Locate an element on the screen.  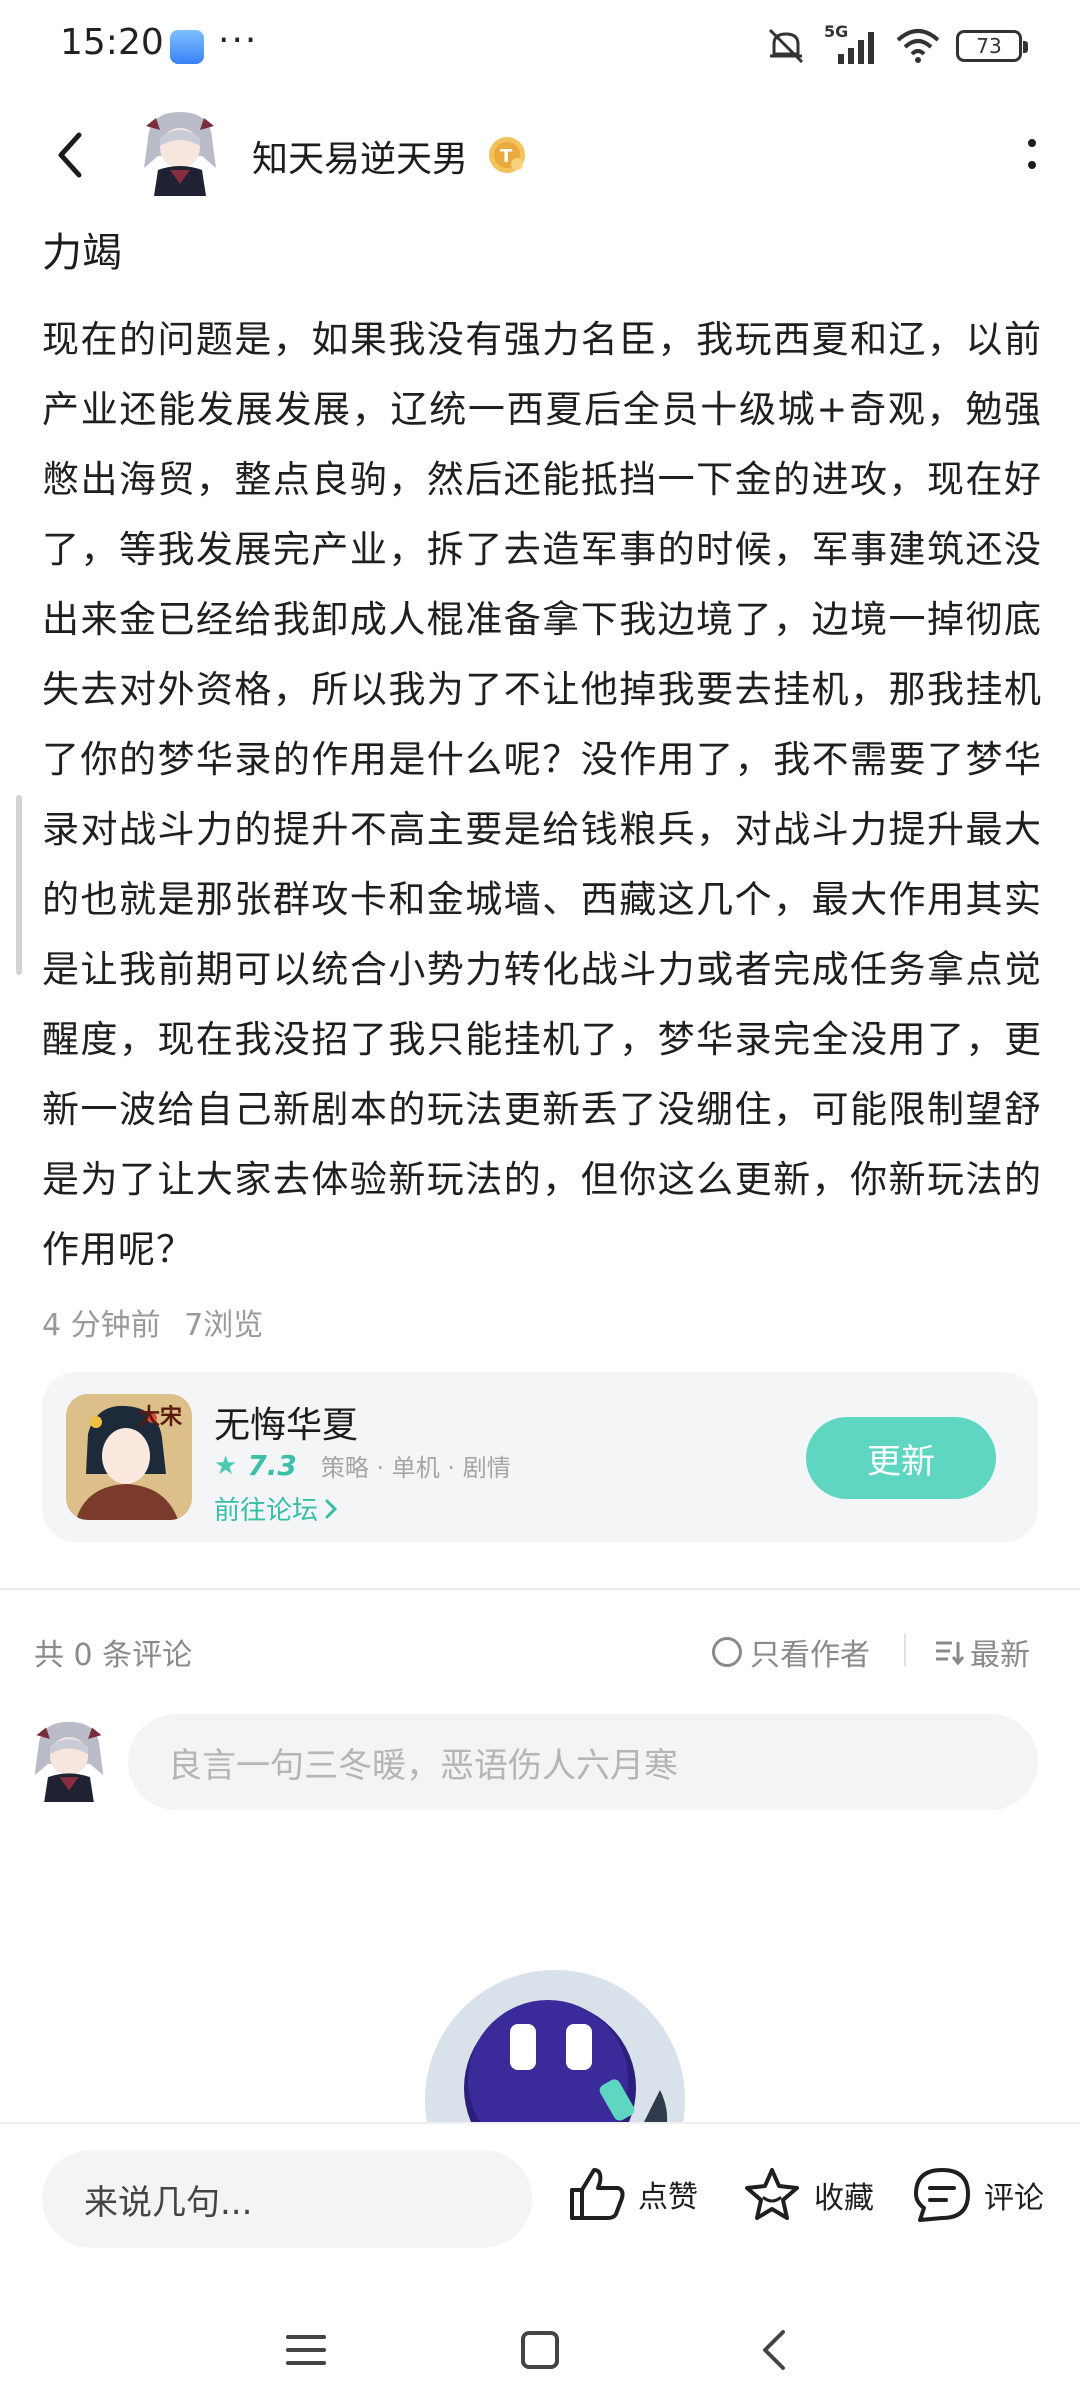
home-button is located at coordinates (540, 2350).